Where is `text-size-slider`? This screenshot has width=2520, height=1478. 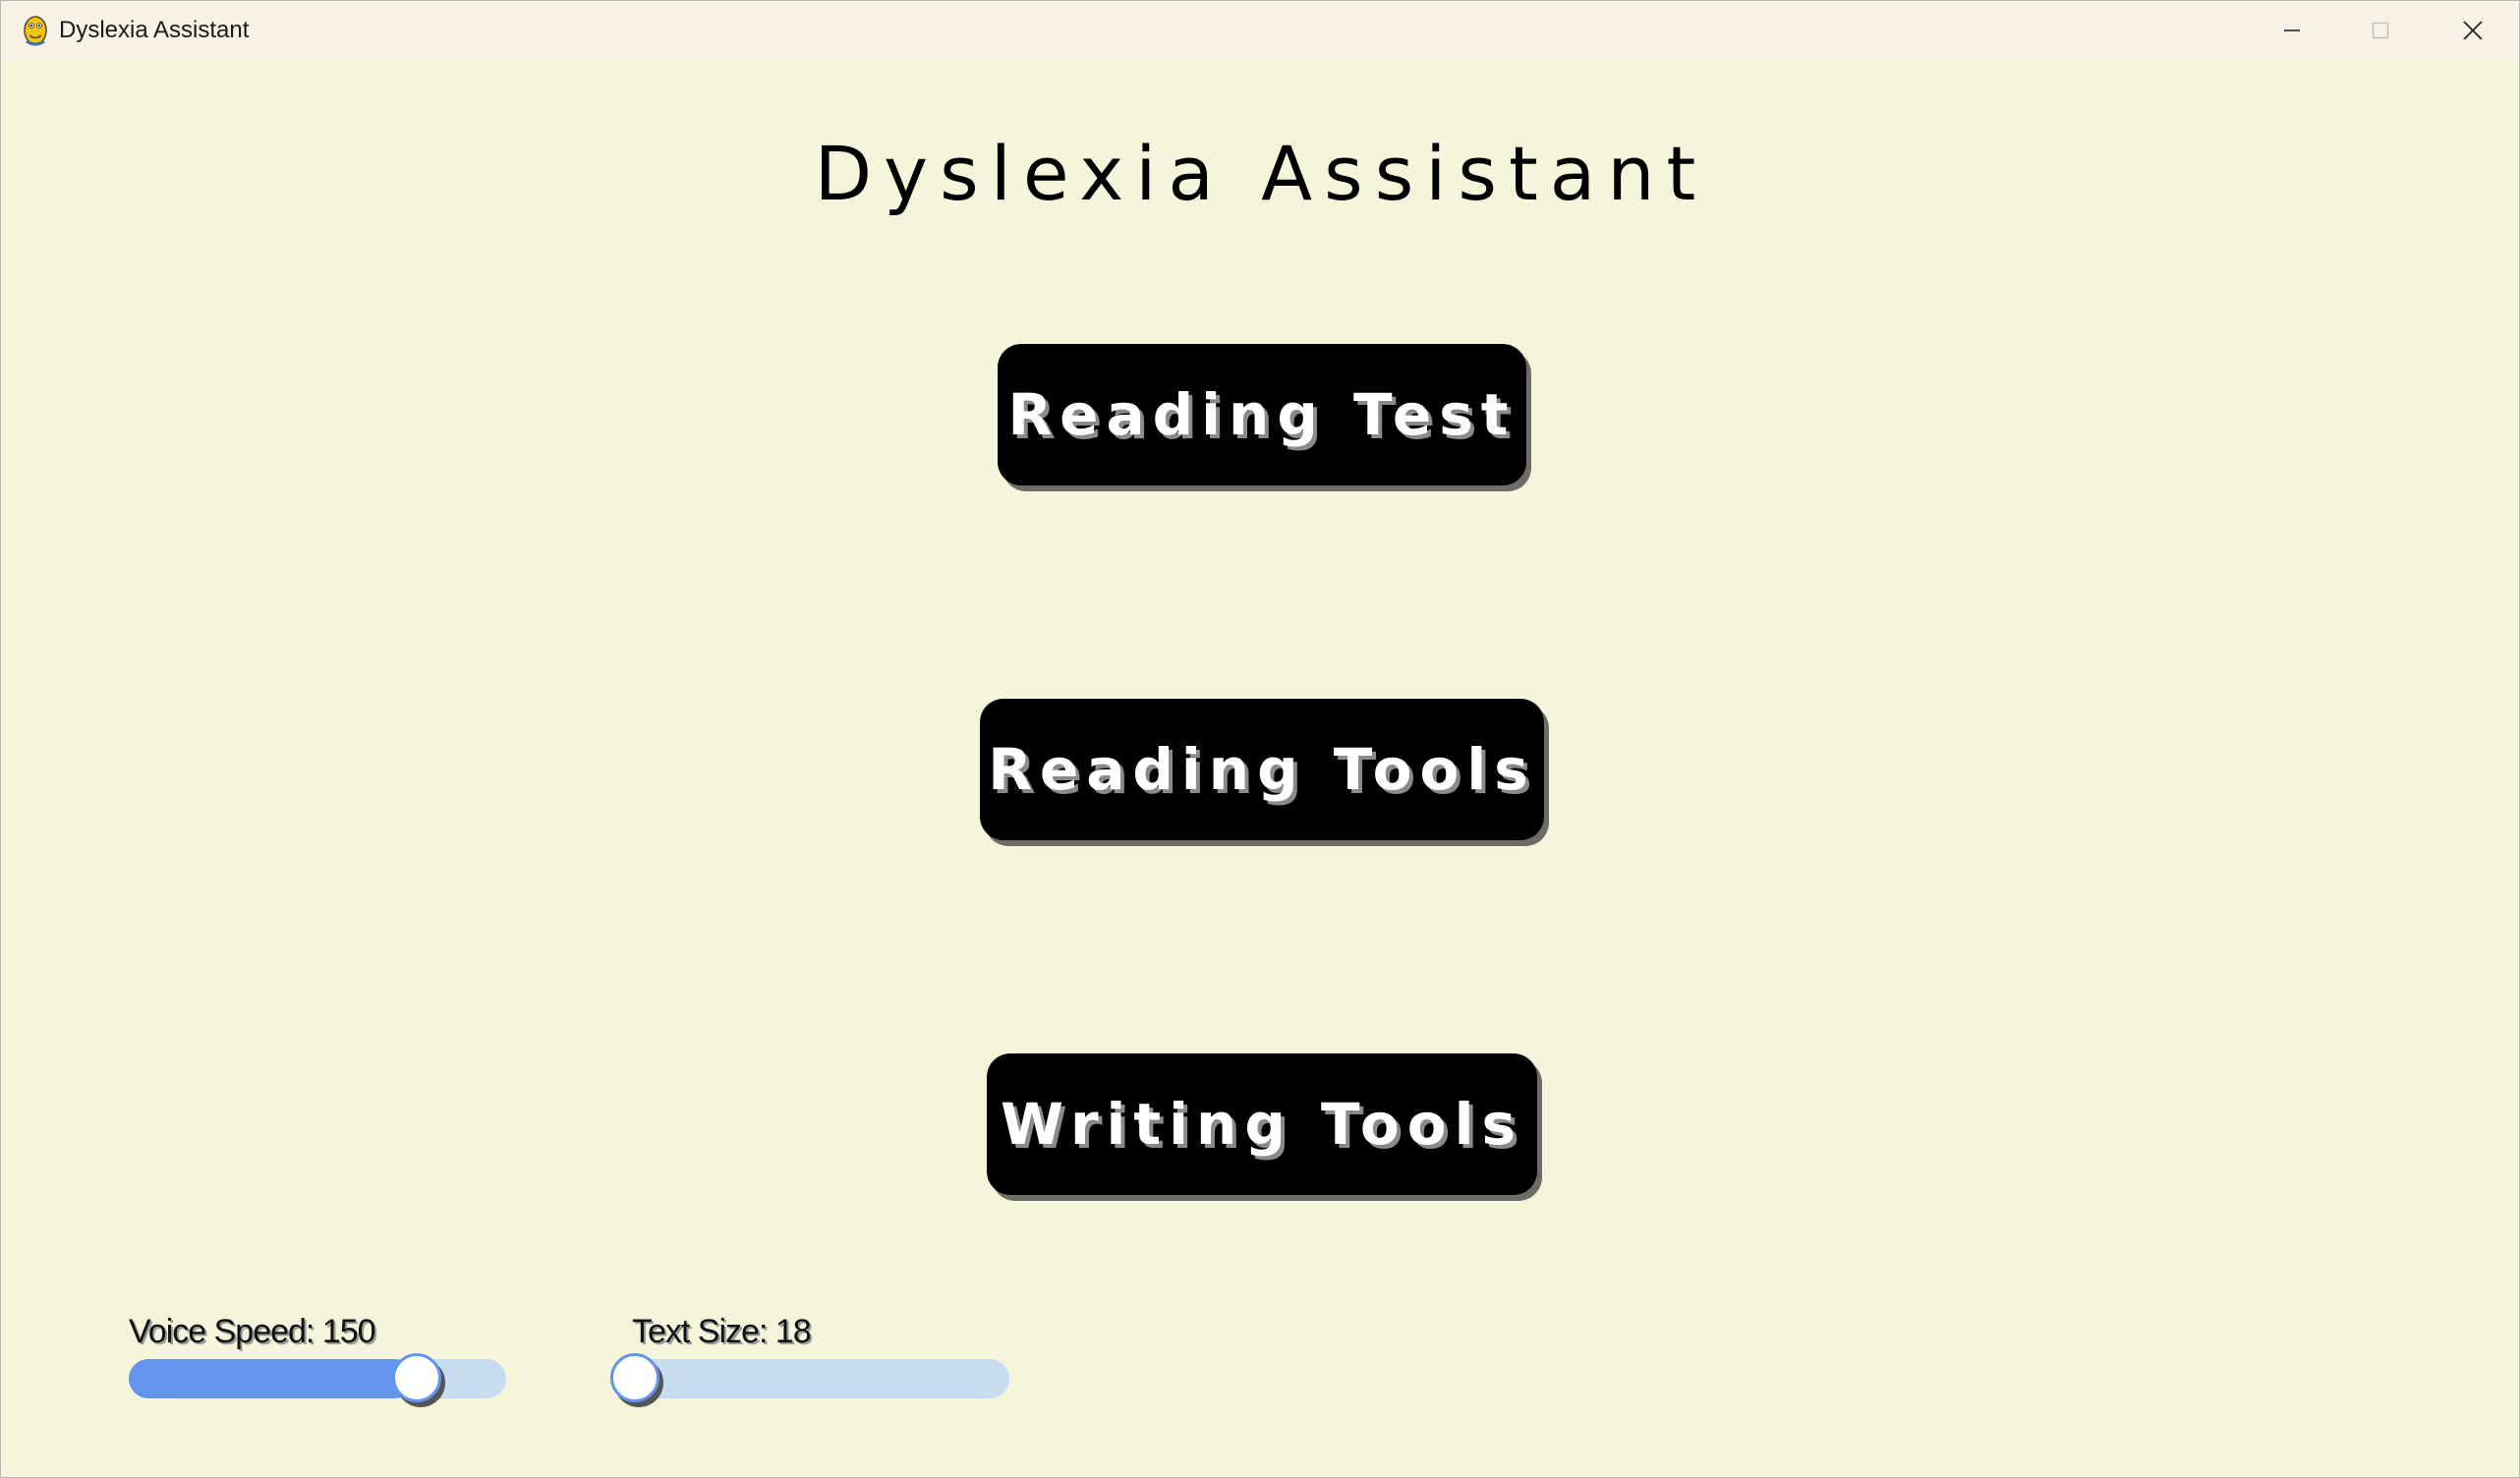 text-size-slider is located at coordinates (809, 1377).